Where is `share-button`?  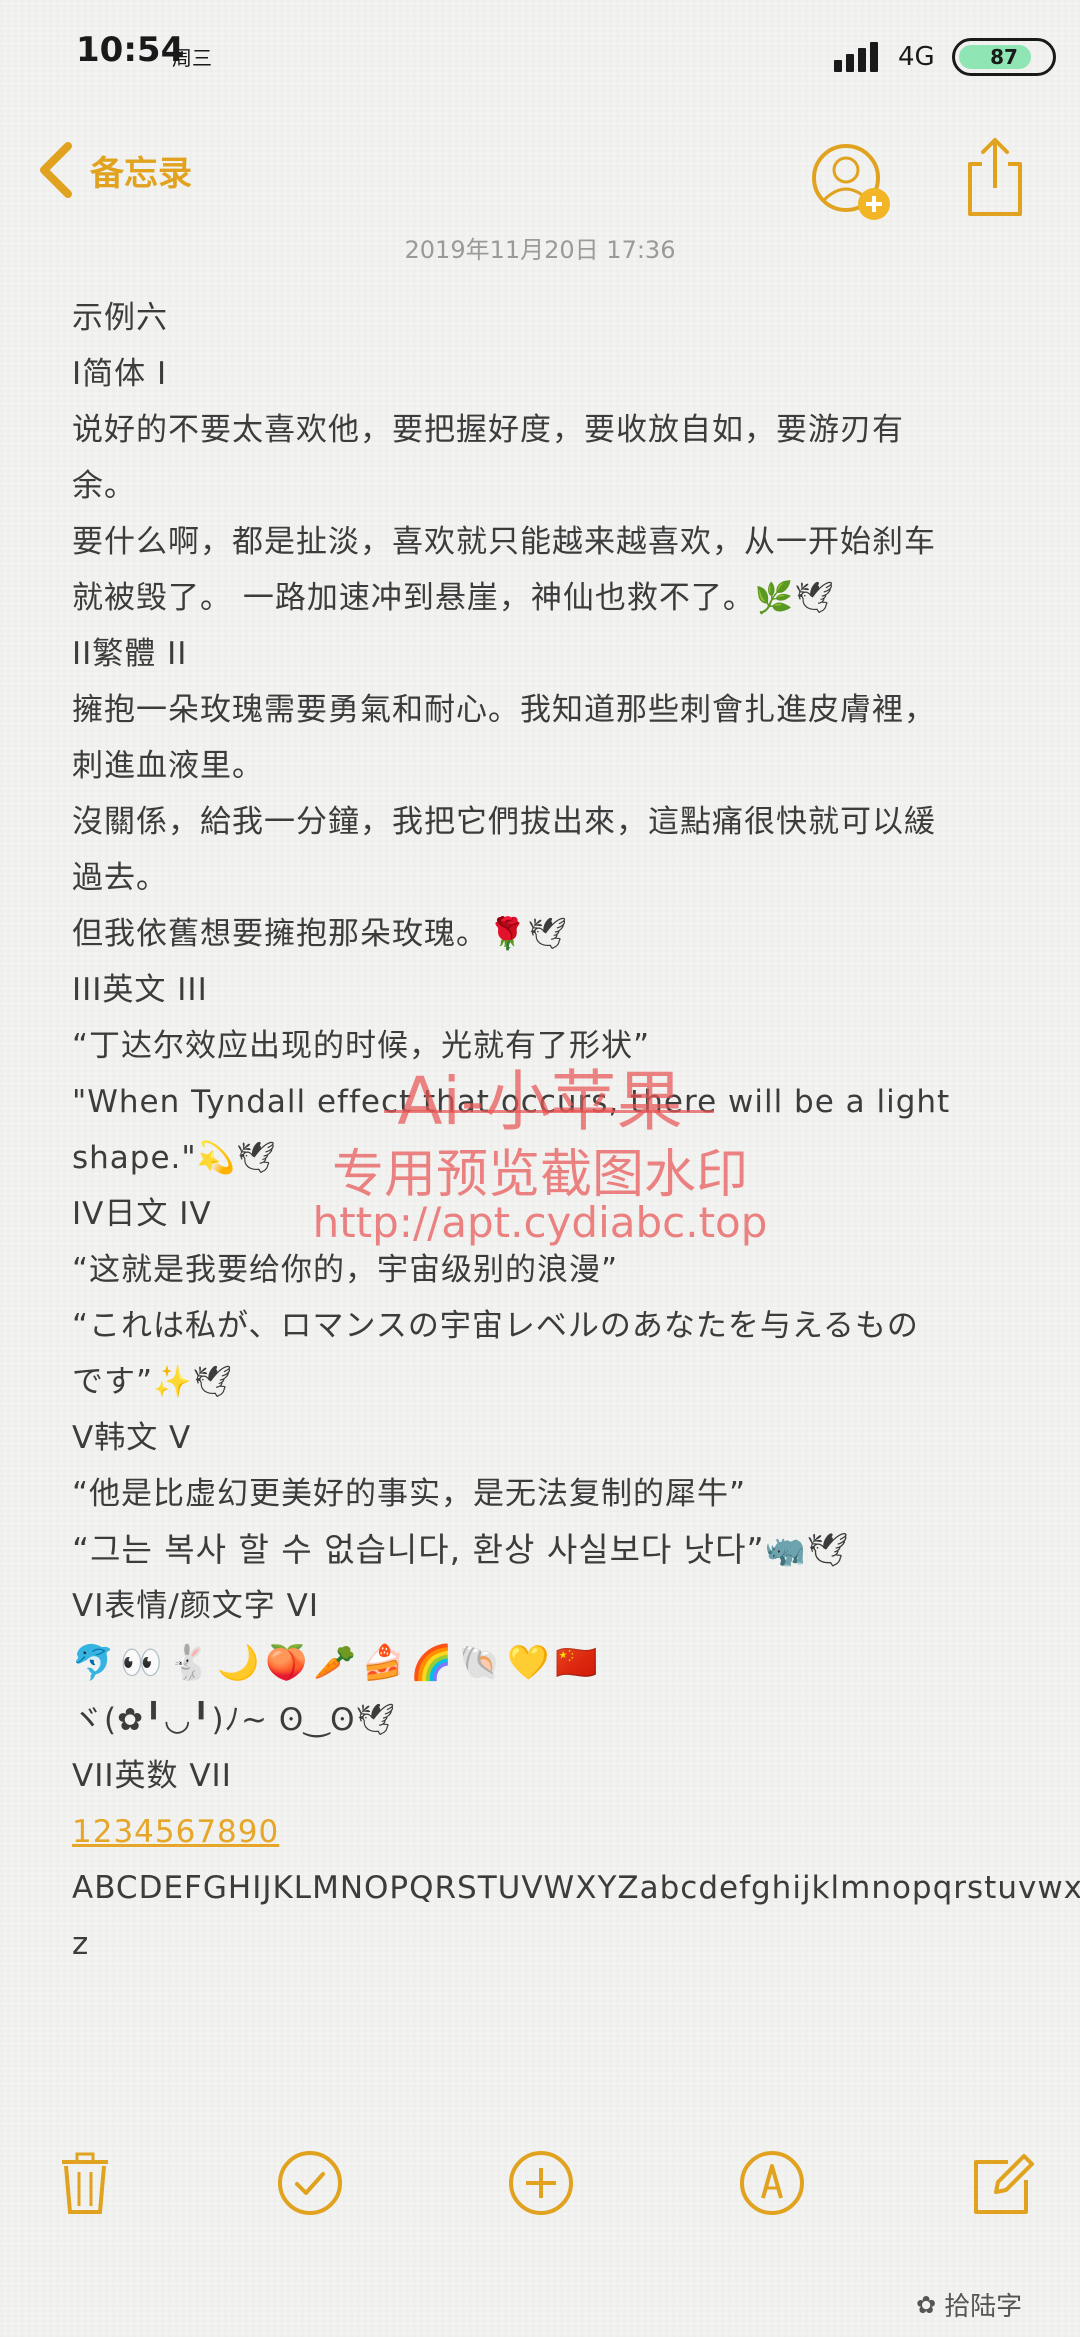
share-button is located at coordinates (995, 176).